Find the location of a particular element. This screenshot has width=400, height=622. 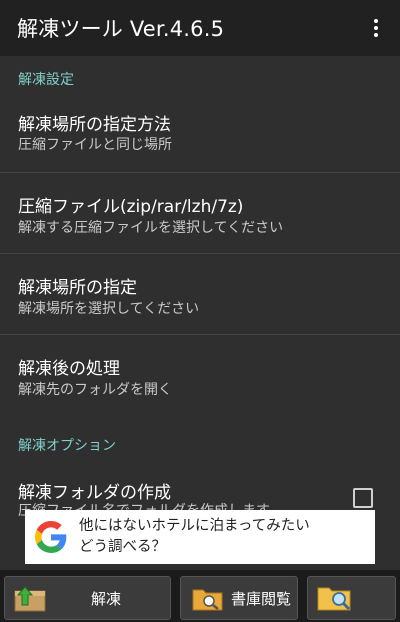

create-folder-checkbox is located at coordinates (363, 498).